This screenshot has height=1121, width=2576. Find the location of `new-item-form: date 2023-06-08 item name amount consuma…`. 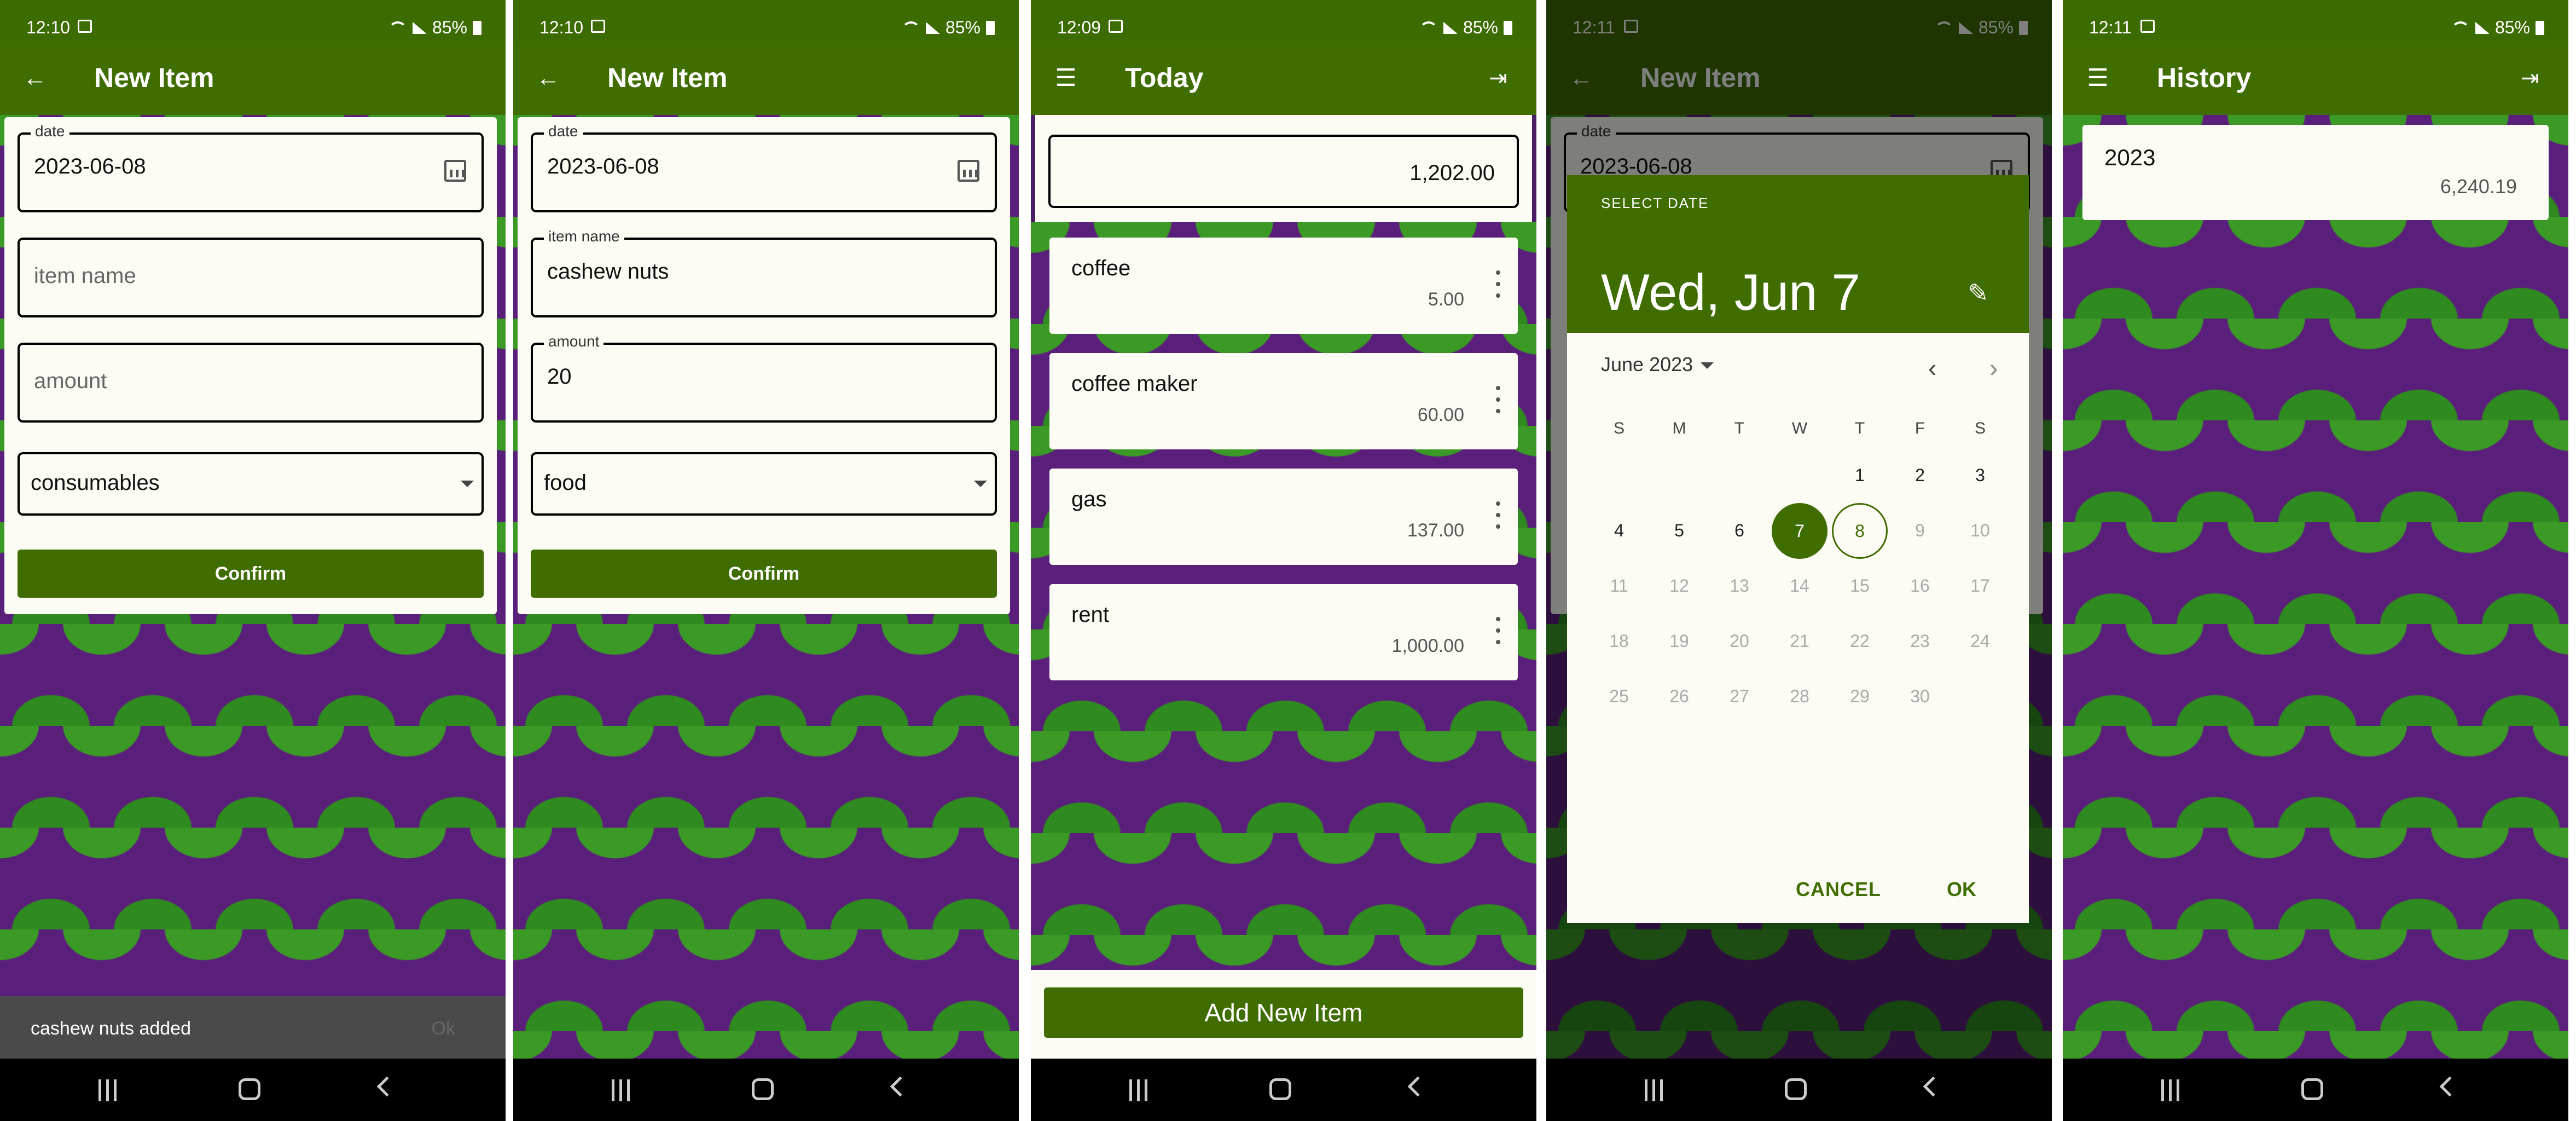

new-item-form: date 2023-06-08 item name amount consuma… is located at coordinates (250, 366).